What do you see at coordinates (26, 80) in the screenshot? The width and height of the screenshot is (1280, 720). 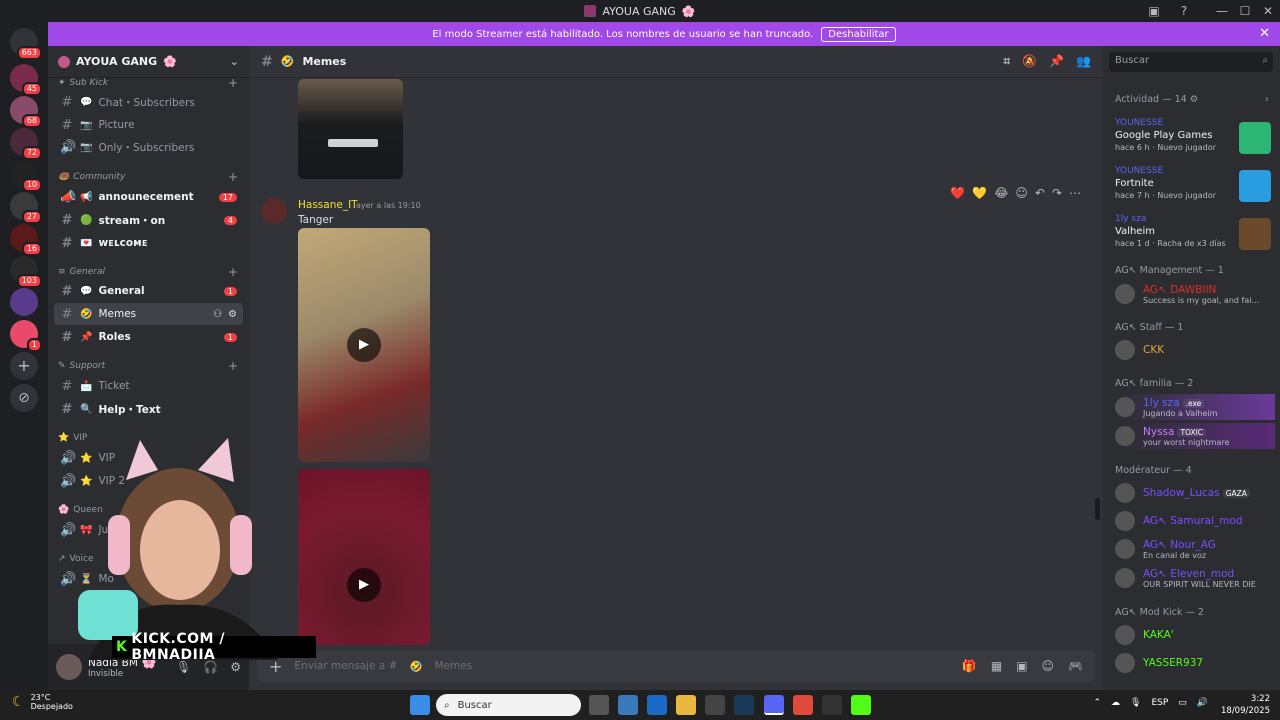 I see `server-icon: 45` at bounding box center [26, 80].